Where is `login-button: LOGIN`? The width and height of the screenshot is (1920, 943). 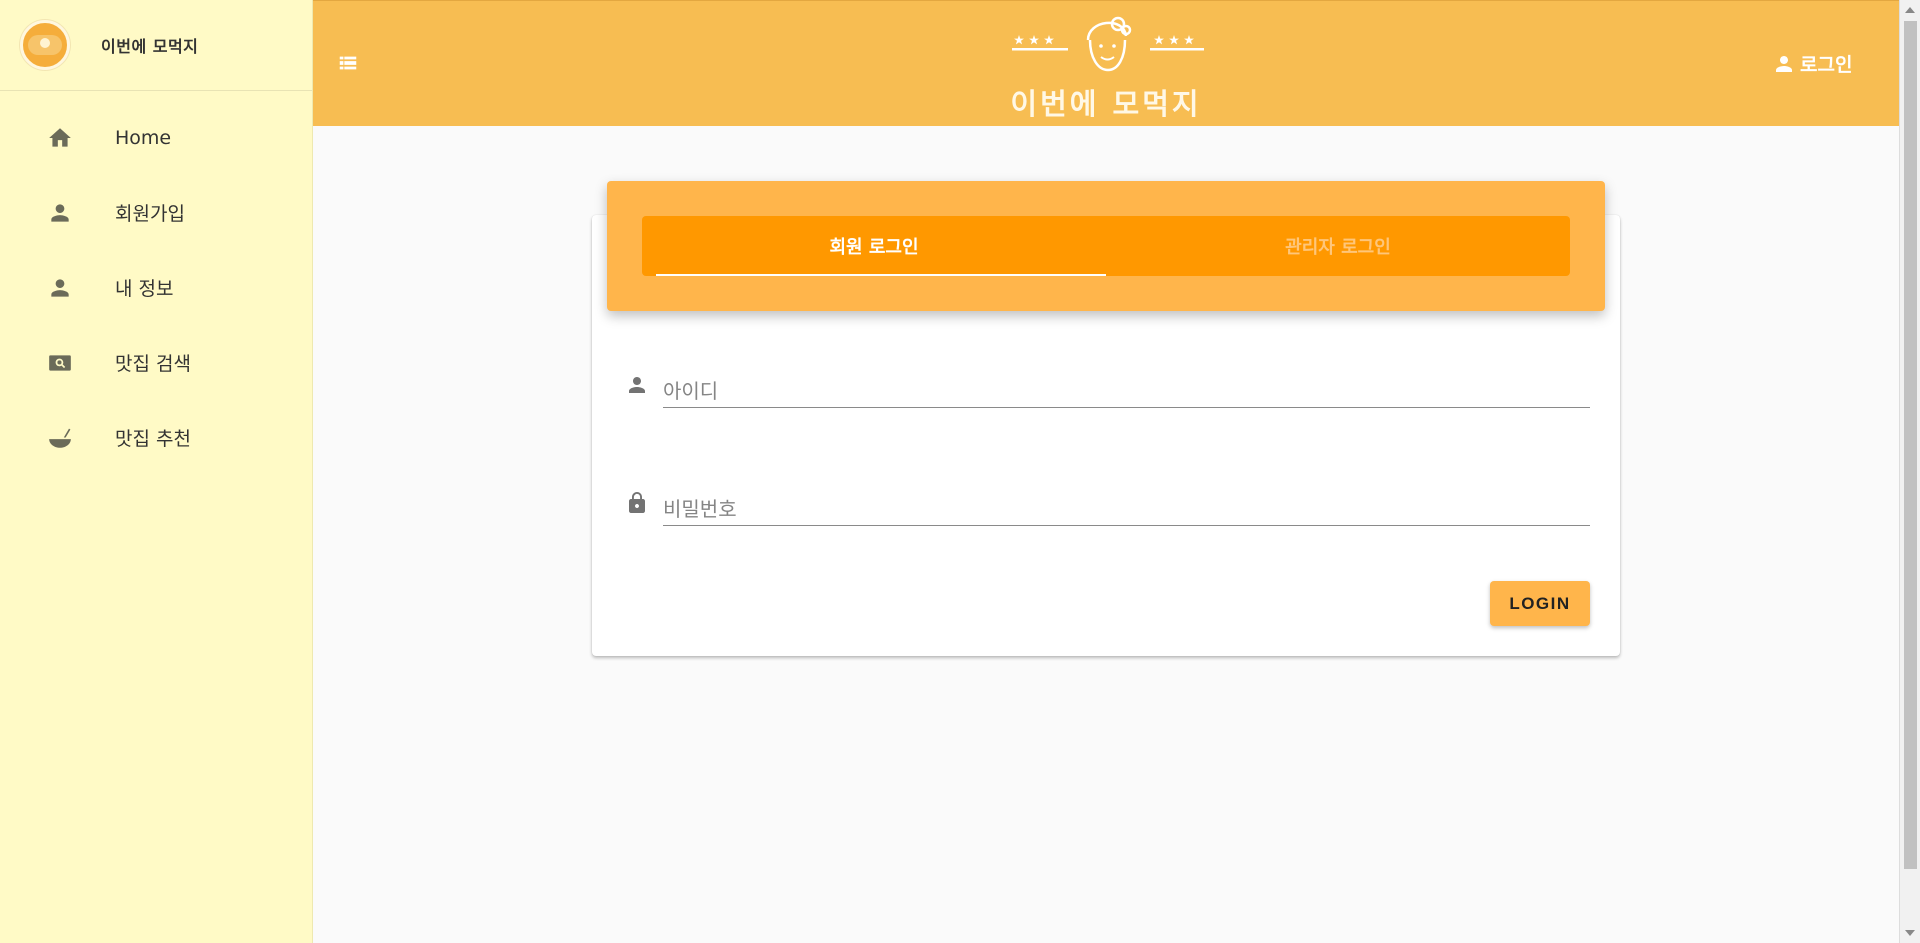
login-button: LOGIN is located at coordinates (1540, 603).